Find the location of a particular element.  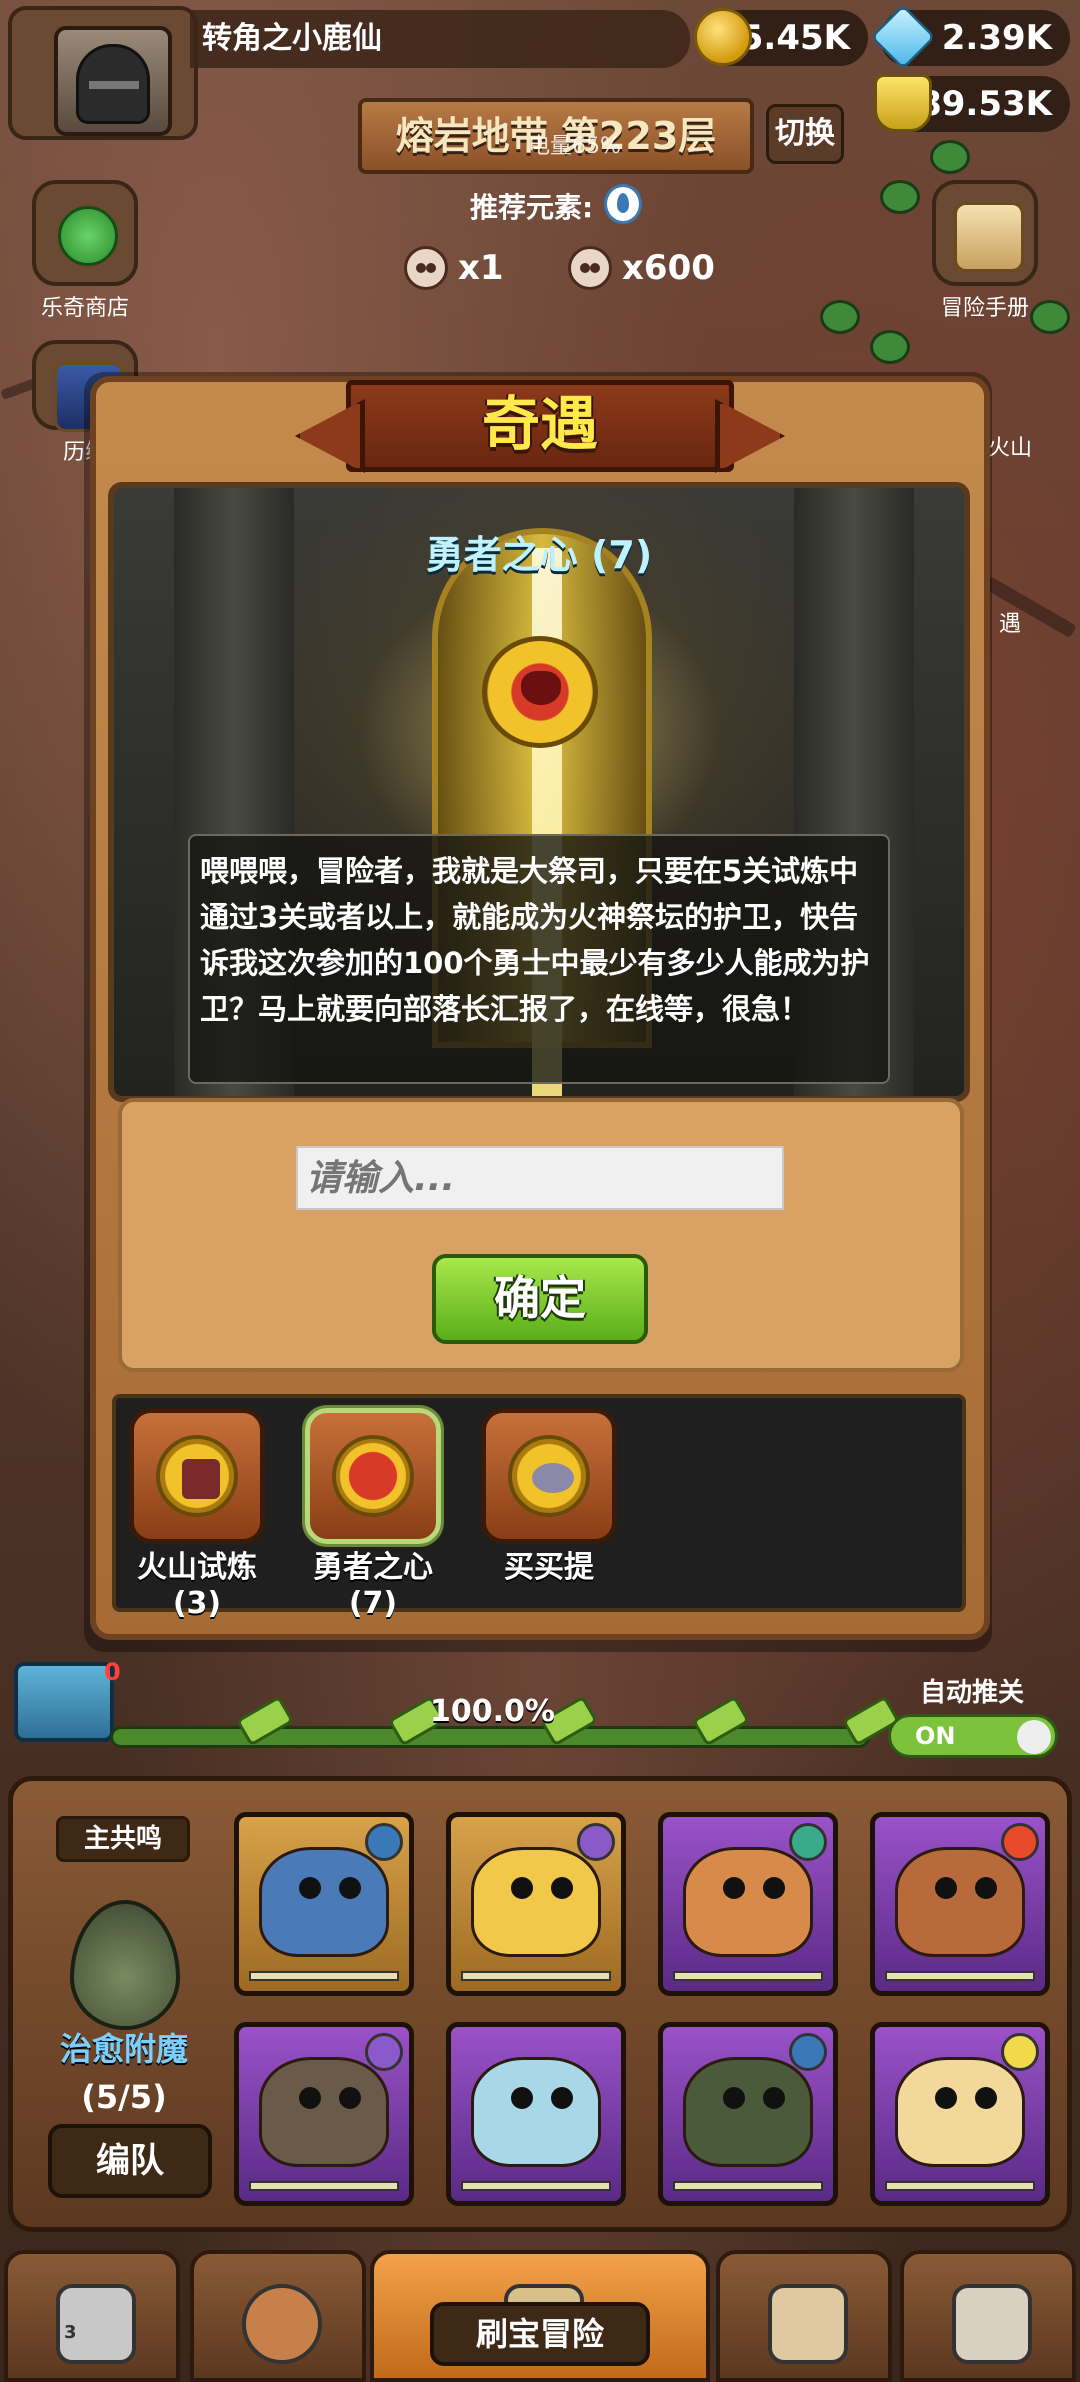

kill-count-normal: x600 is located at coordinates (668, 268).